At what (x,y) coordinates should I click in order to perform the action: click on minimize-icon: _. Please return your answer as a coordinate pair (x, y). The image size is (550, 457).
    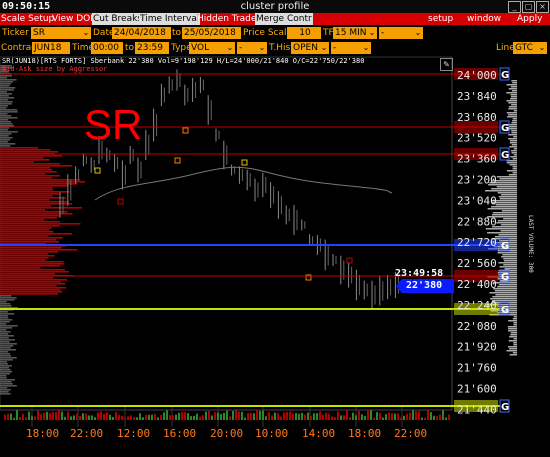
    Looking at the image, I should click on (514, 7).